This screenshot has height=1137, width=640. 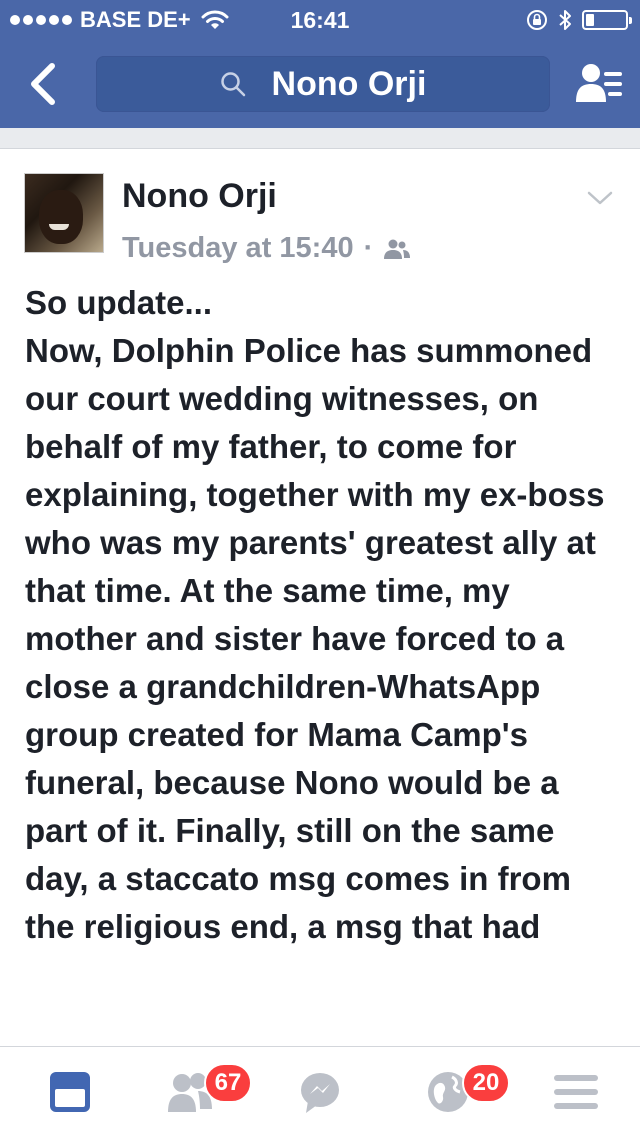 What do you see at coordinates (228, 1083) in the screenshot?
I see `friend-requests-badge: 67` at bounding box center [228, 1083].